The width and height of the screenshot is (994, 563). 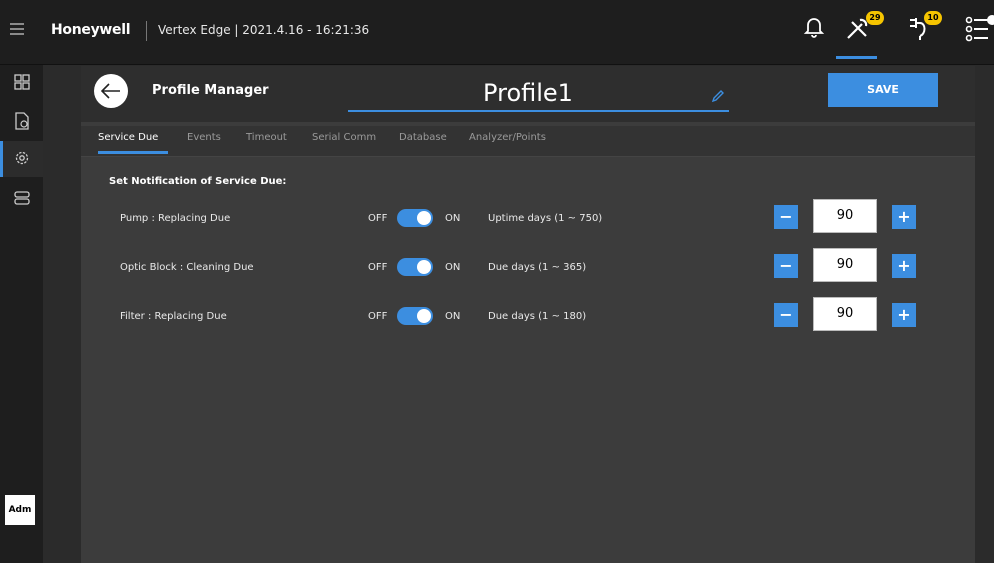 What do you see at coordinates (507, 137) in the screenshot?
I see `tab-analyzer-points: Analyzer/Points` at bounding box center [507, 137].